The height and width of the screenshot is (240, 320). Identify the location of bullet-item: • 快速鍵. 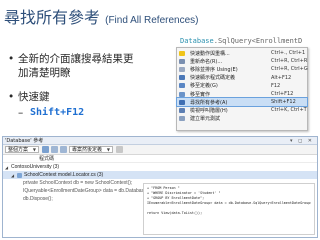
(73, 97).